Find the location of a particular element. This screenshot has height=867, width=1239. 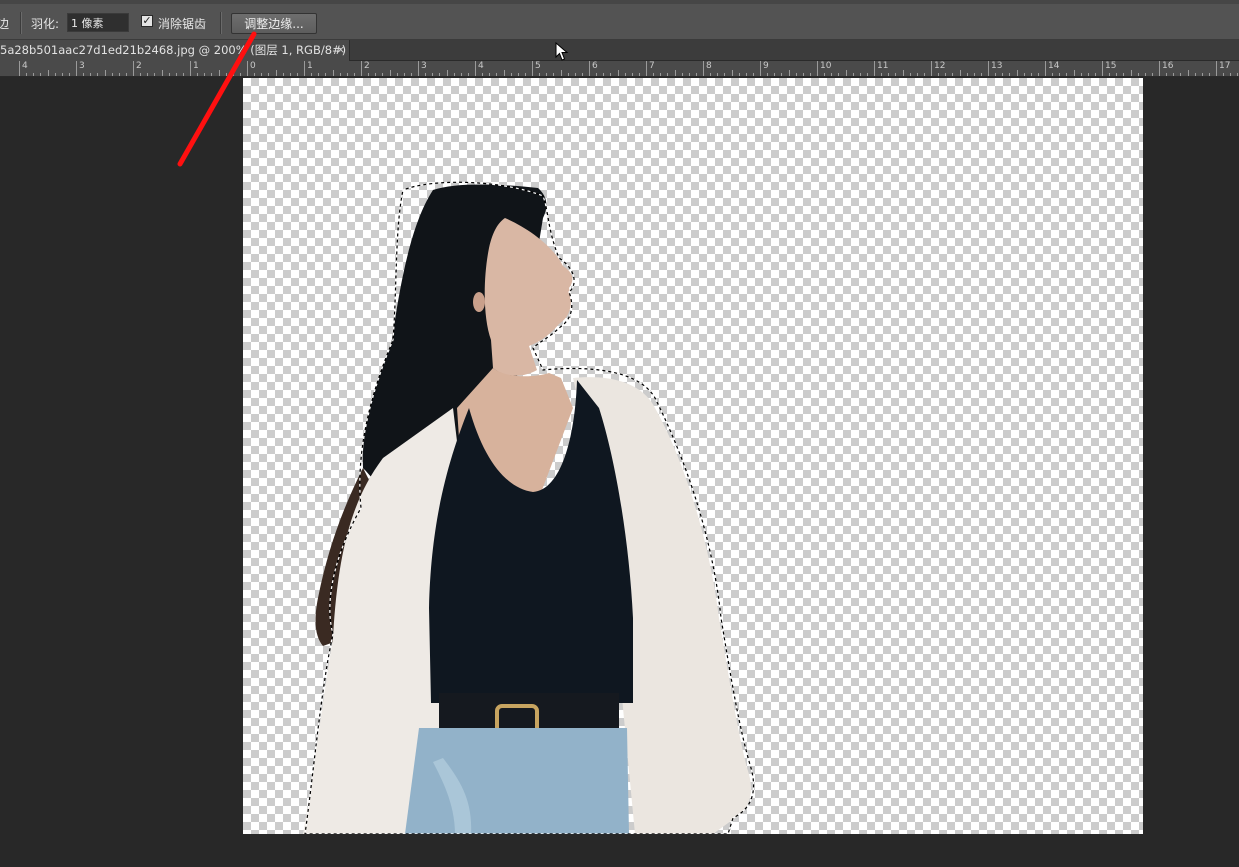

options-partial-label: 边 is located at coordinates (5, 24).